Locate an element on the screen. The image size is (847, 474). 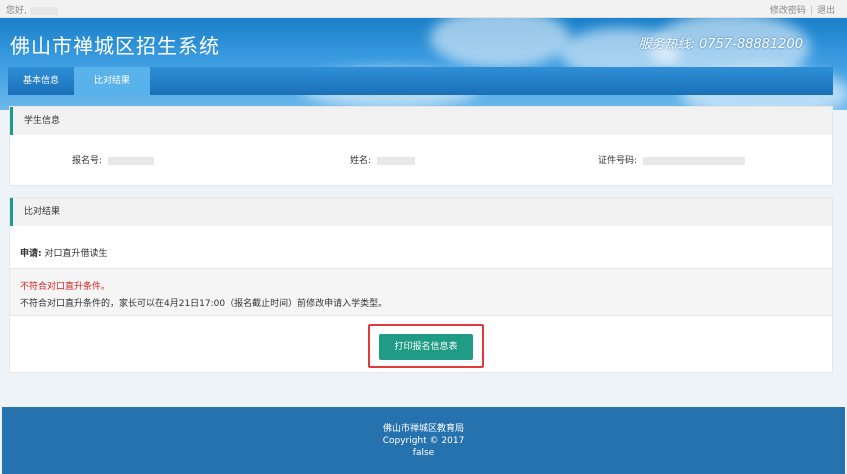
main-nav: 基本信息 比对结果 is located at coordinates (420, 81).